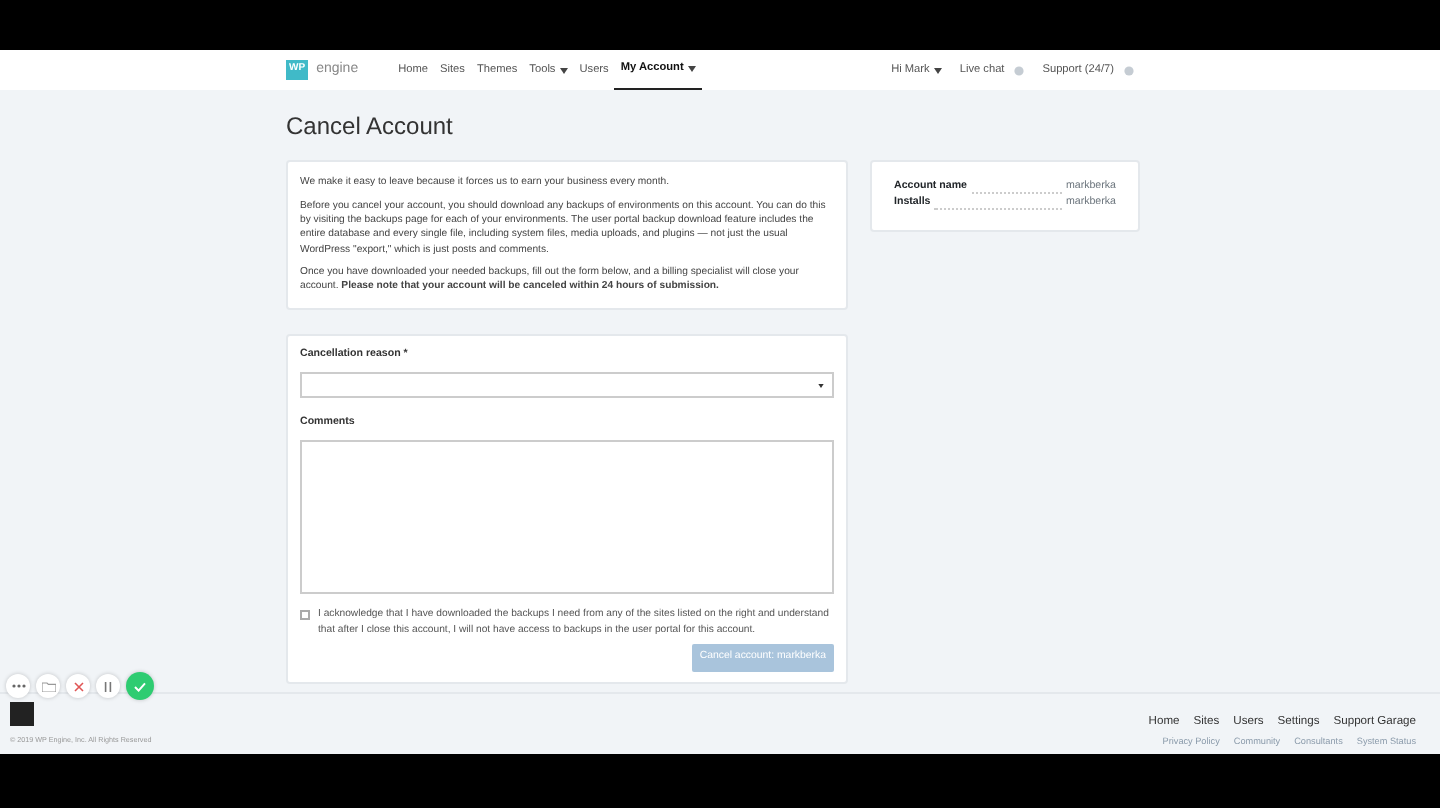  I want to click on checkbox, so click(305, 615).